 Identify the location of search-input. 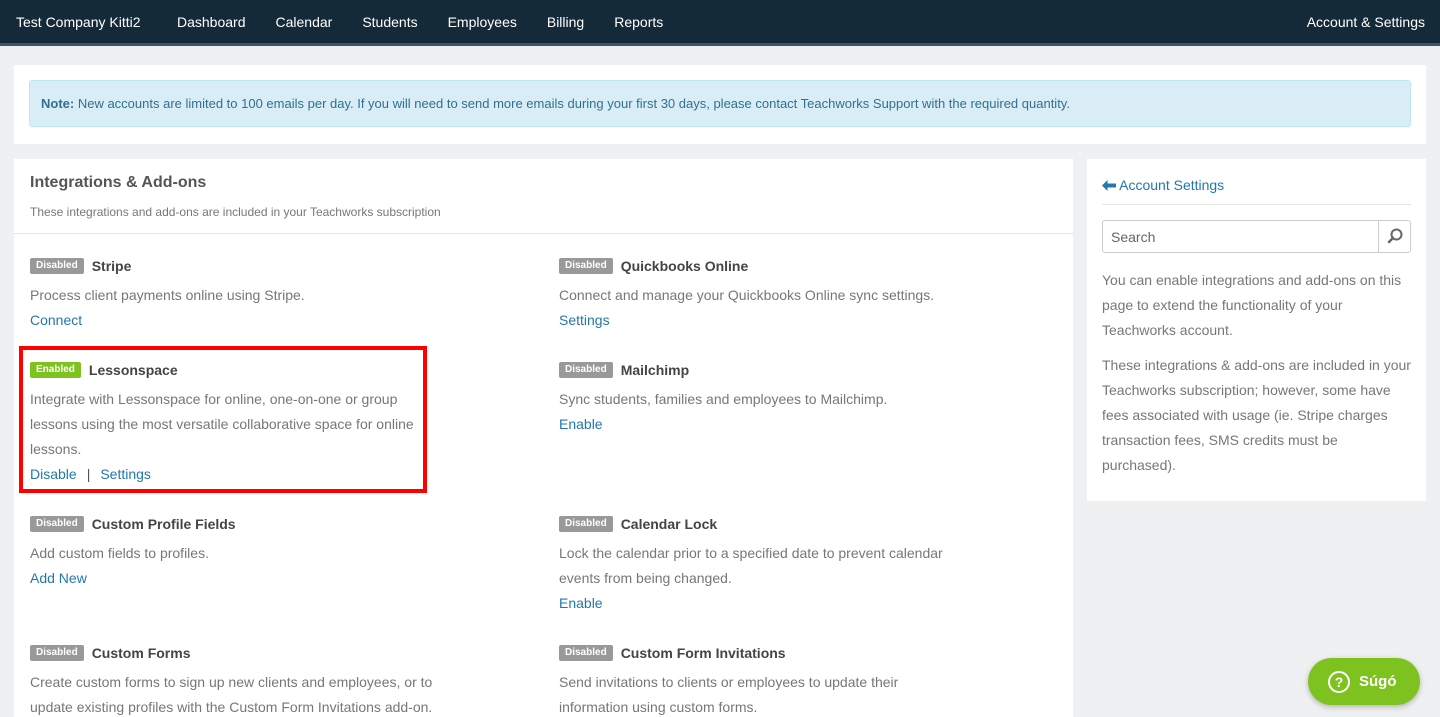
(1240, 236).